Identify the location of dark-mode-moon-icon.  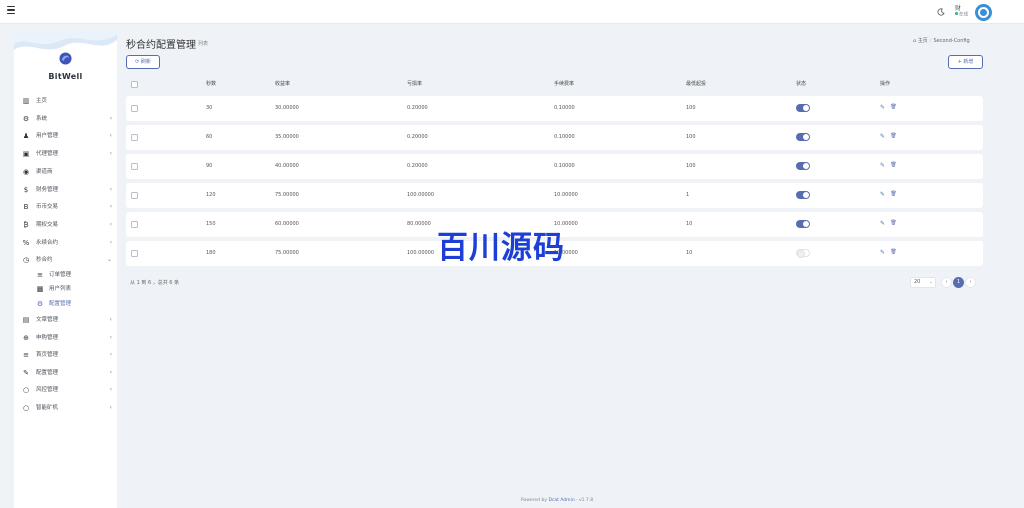
(941, 12).